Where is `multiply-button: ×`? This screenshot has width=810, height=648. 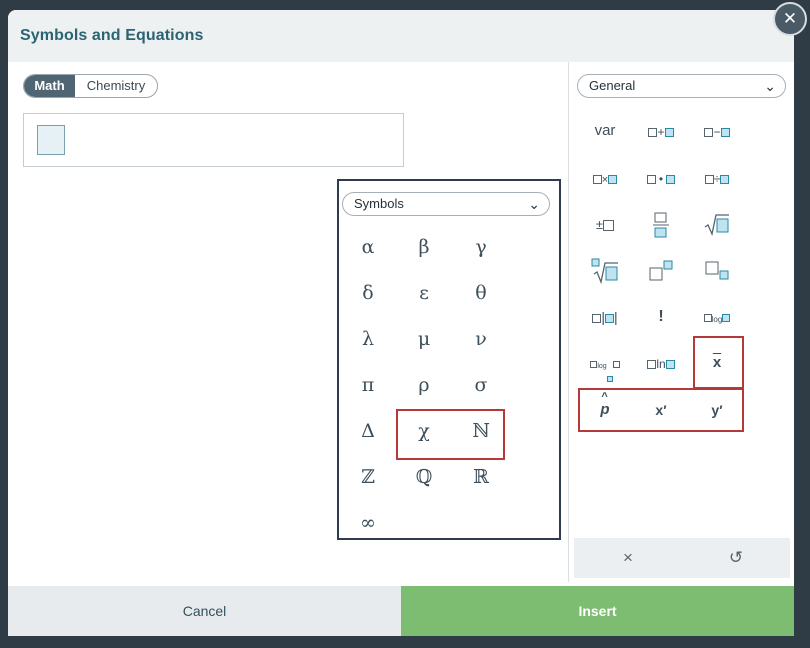 multiply-button: × is located at coordinates (605, 178).